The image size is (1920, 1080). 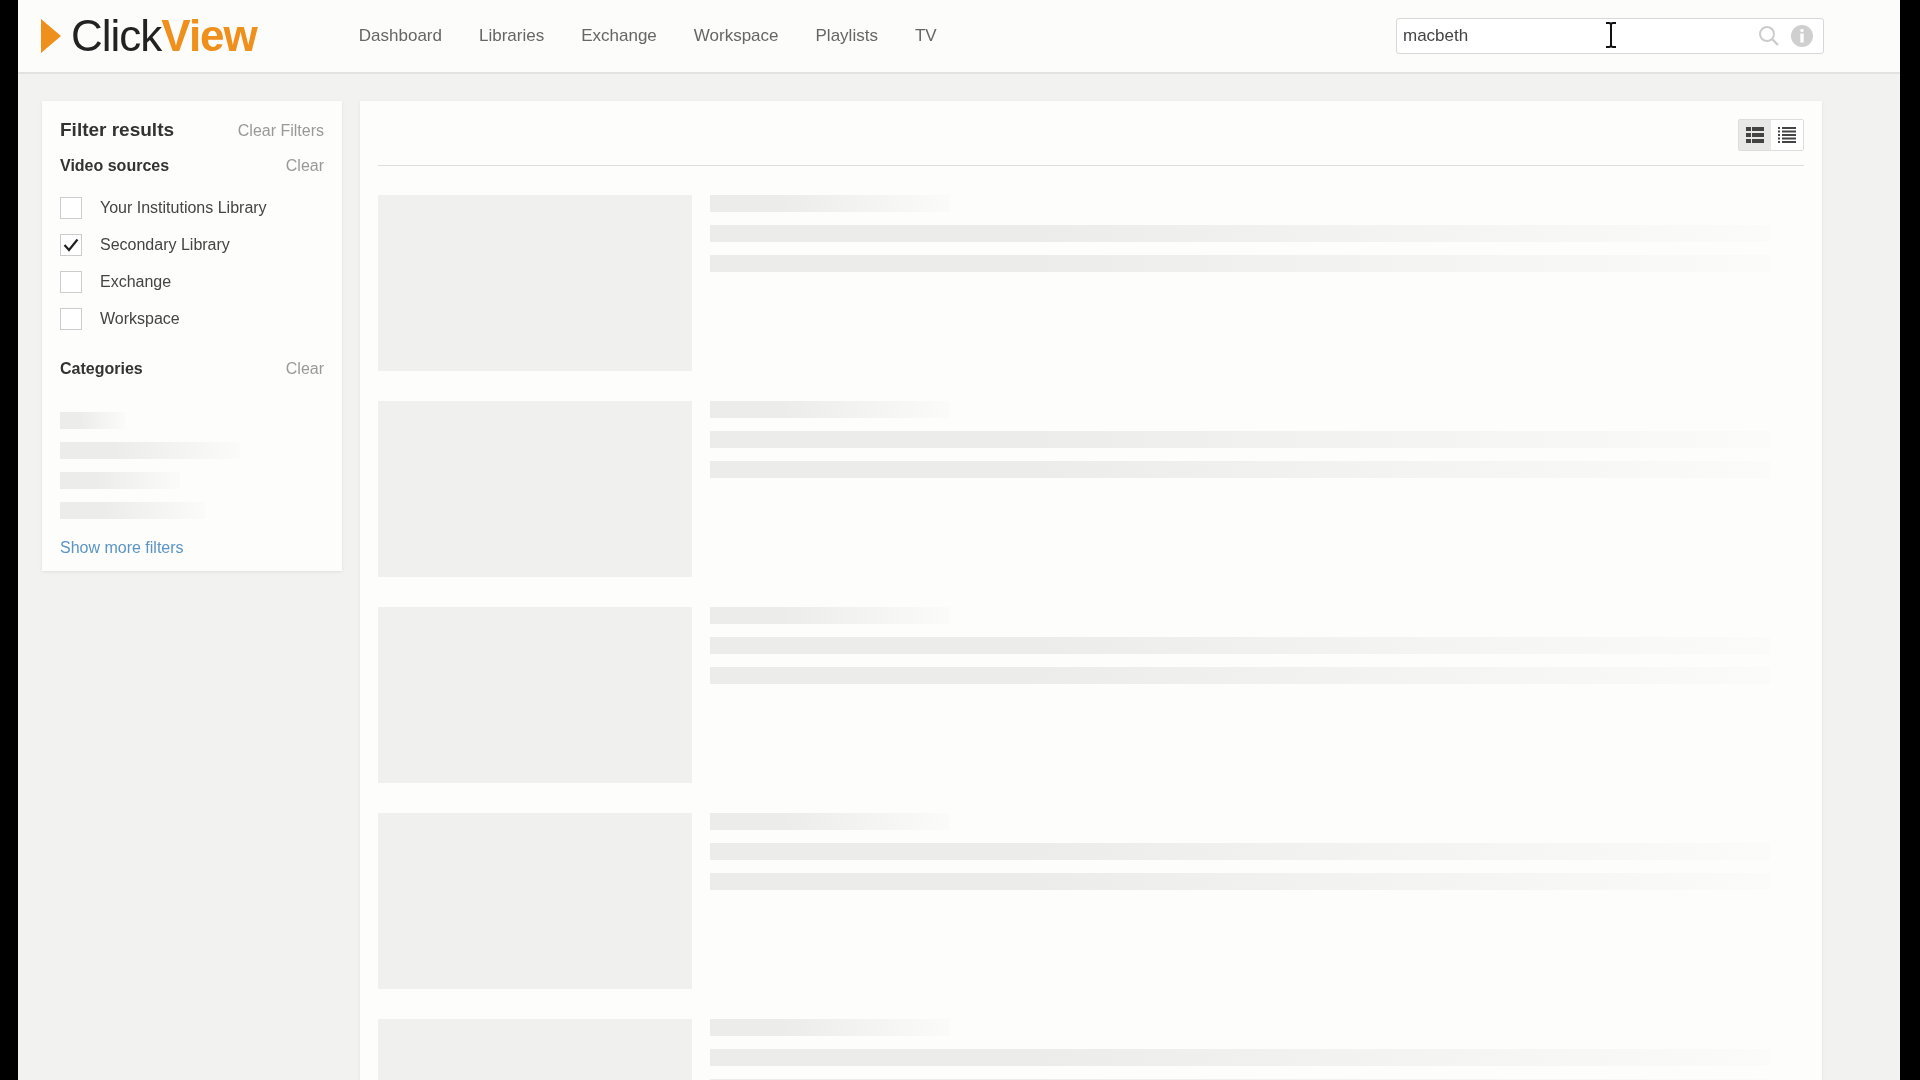 I want to click on nav-link: Playlists, so click(x=846, y=36).